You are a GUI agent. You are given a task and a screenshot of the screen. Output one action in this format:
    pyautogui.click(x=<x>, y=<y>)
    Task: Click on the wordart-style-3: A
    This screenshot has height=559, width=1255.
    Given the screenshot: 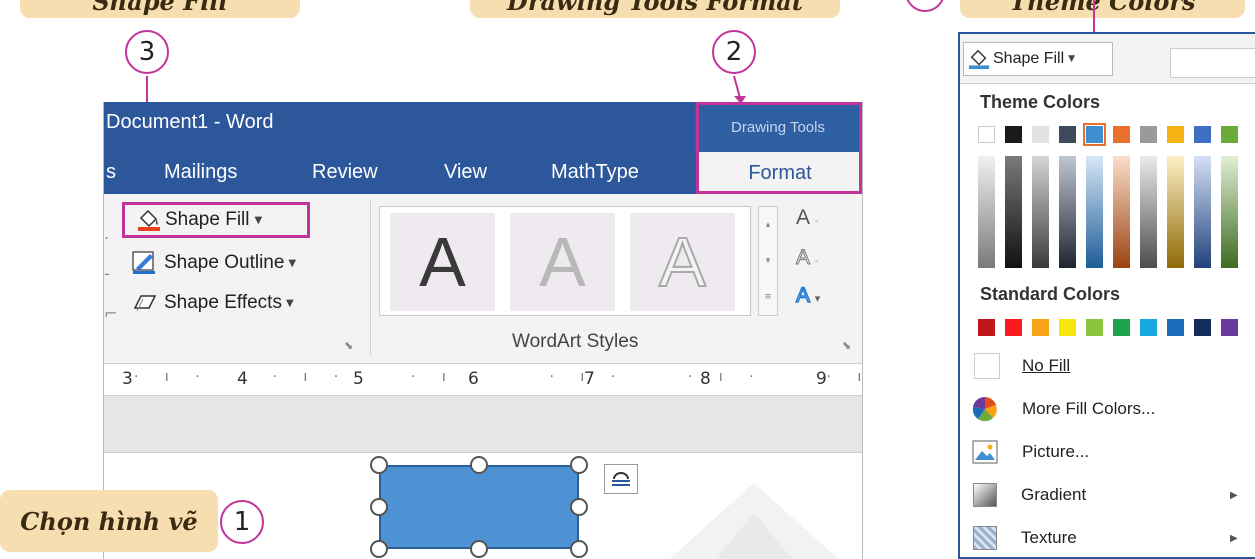 What is the action you would take?
    pyautogui.click(x=682, y=262)
    